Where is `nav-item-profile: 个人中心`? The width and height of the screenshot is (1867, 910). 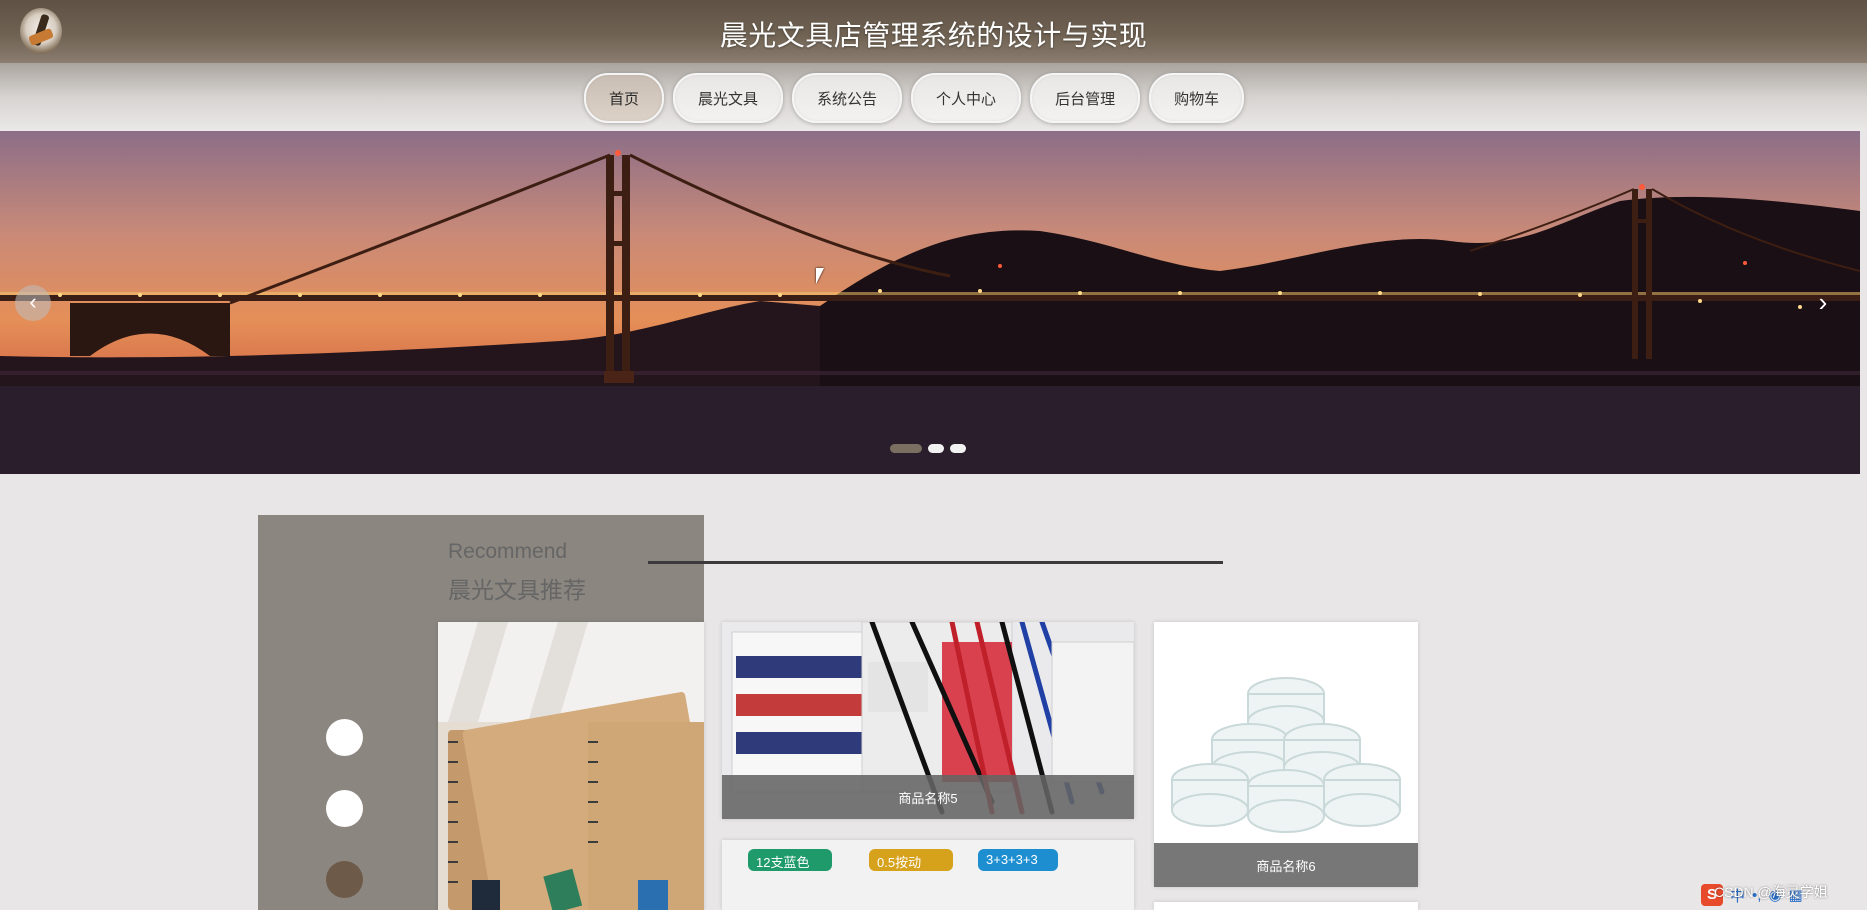
nav-item-profile: 个人中心 is located at coordinates (966, 98).